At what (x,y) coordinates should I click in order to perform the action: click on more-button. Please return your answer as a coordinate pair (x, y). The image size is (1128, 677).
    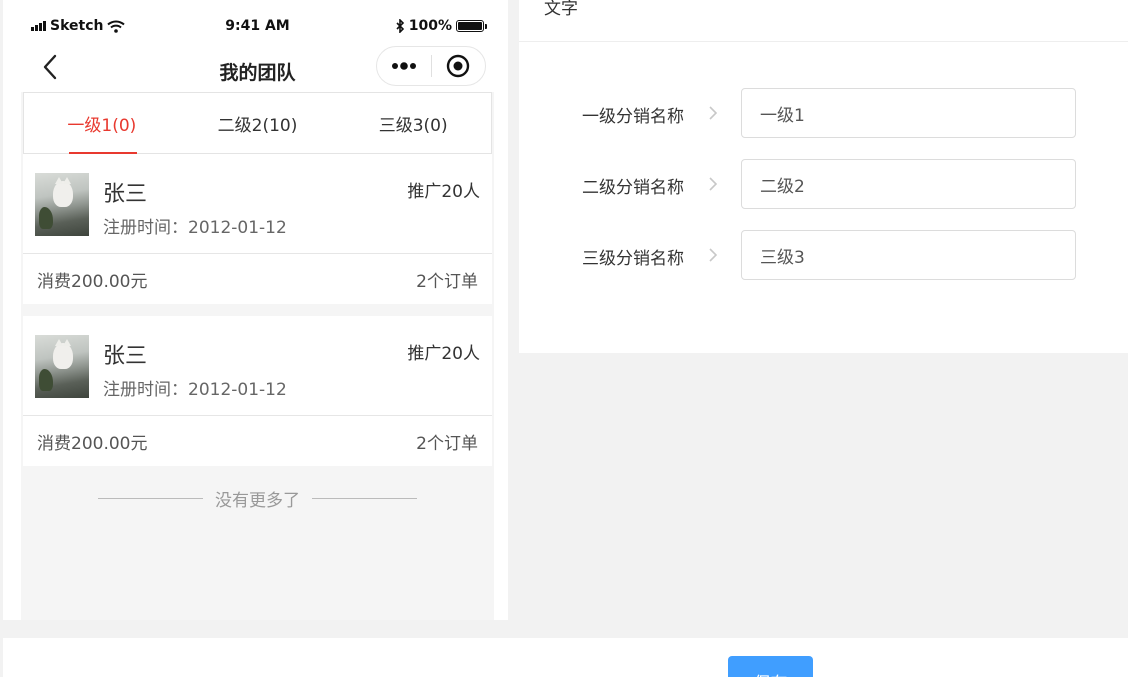
    Looking at the image, I should click on (404, 66).